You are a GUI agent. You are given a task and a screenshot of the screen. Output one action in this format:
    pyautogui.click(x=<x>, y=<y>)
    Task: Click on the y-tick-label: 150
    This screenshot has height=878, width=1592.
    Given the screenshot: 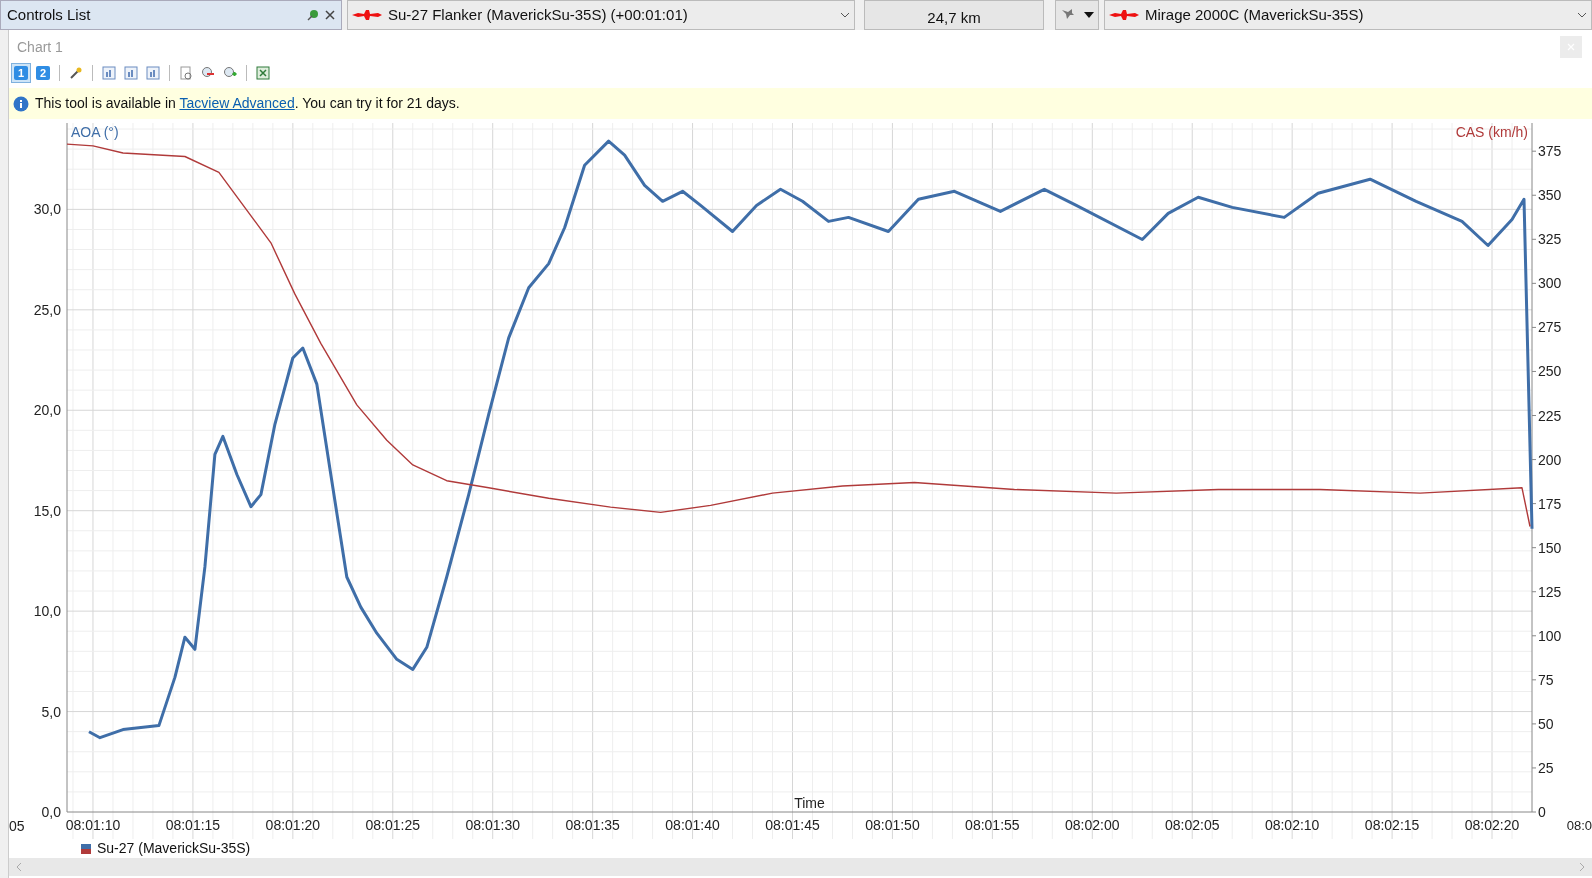 What is the action you would take?
    pyautogui.click(x=1550, y=547)
    